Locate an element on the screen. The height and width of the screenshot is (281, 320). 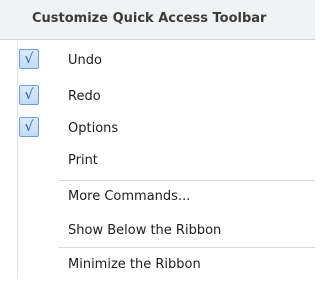
menu-item-minimize-ribbon: Minimize the Ribbon is located at coordinates (157, 266).